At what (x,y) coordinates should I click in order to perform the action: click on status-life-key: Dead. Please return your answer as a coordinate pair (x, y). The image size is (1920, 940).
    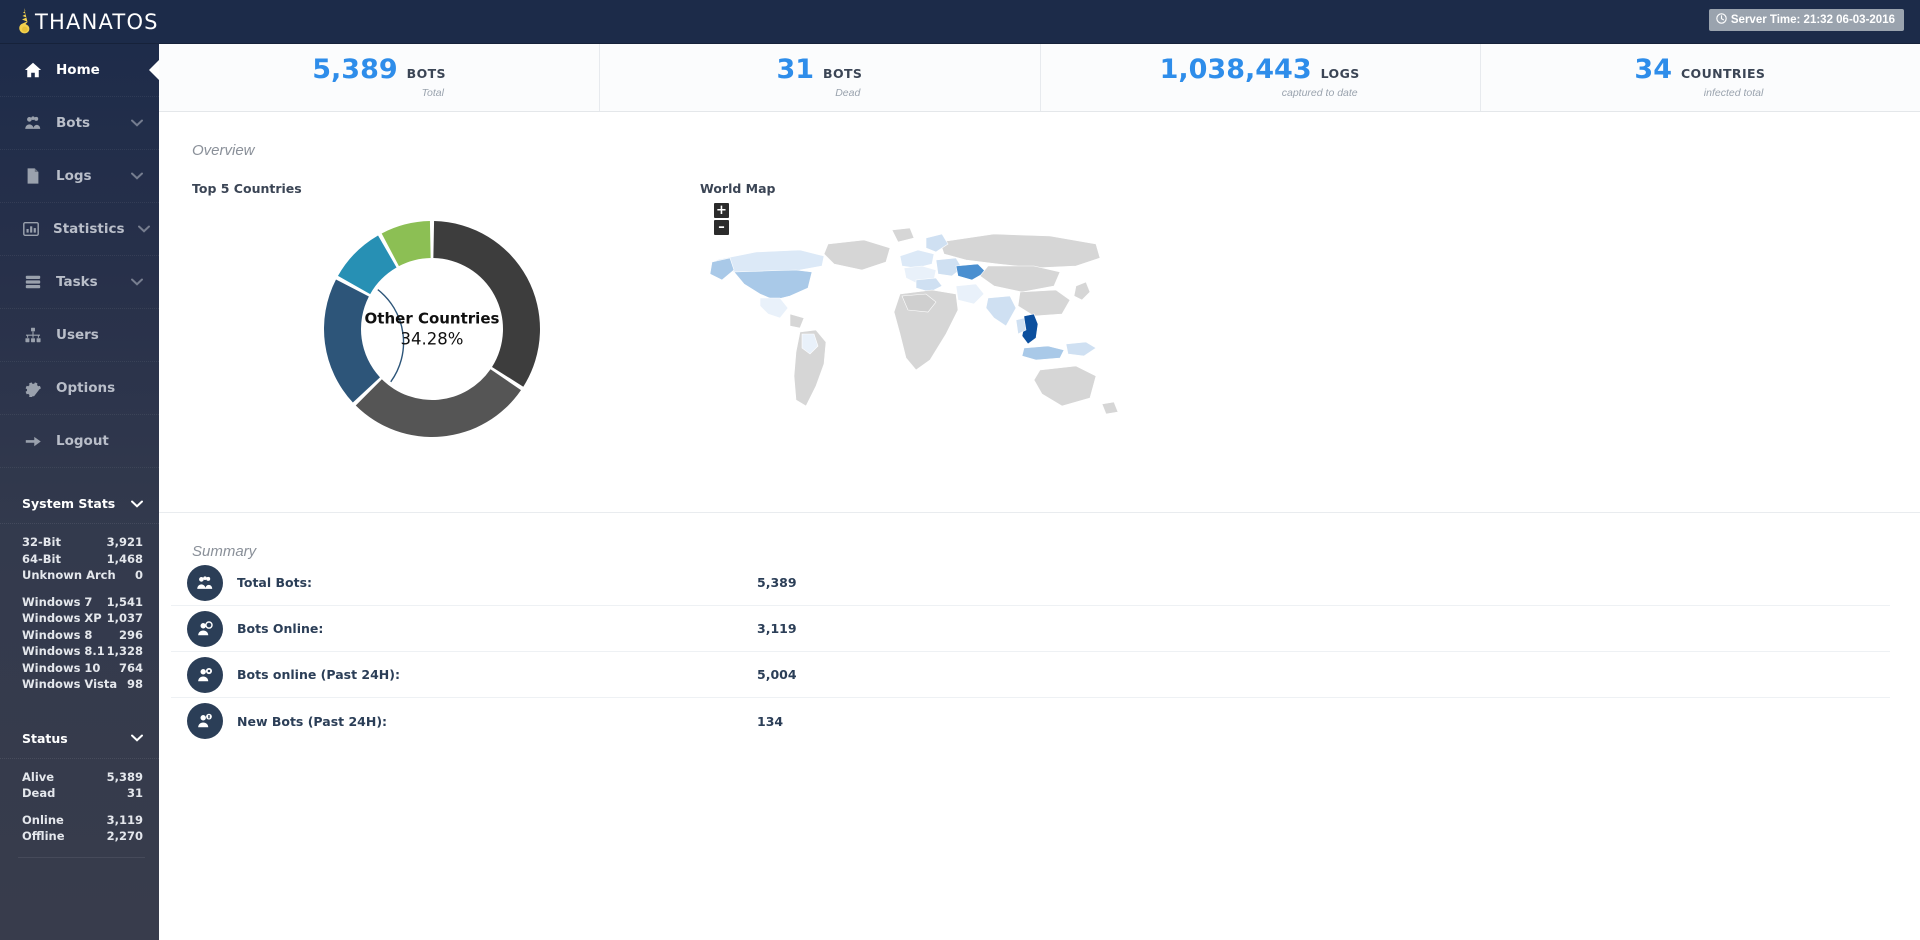
    Looking at the image, I should click on (39, 793).